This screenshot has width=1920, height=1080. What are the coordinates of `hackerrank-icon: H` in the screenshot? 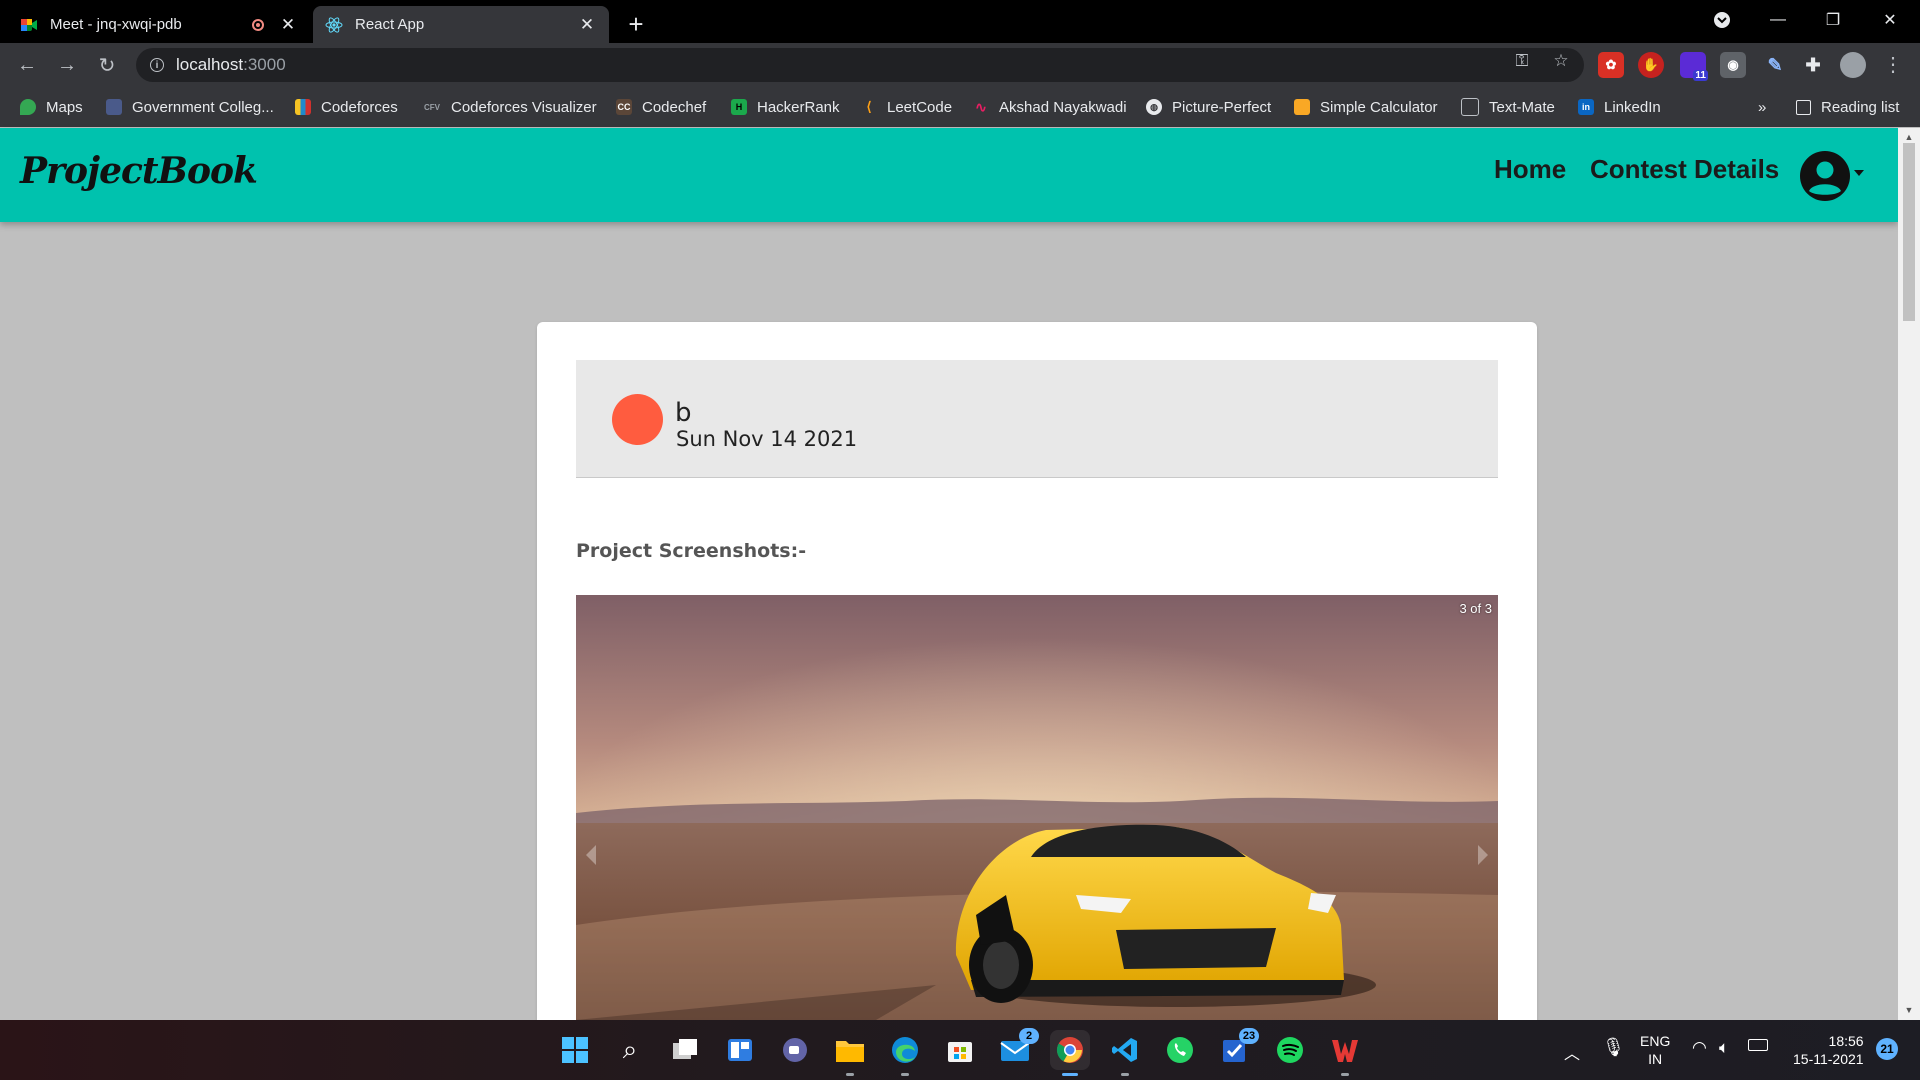 It's located at (739, 107).